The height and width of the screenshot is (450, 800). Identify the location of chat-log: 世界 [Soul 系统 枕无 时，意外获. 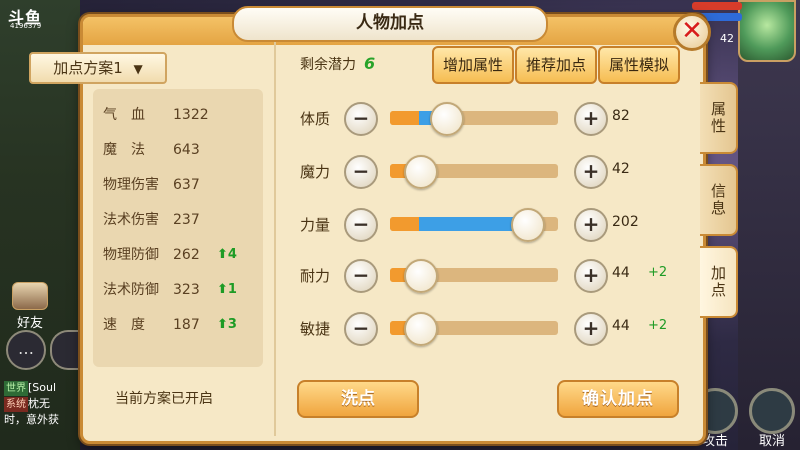
(43, 403).